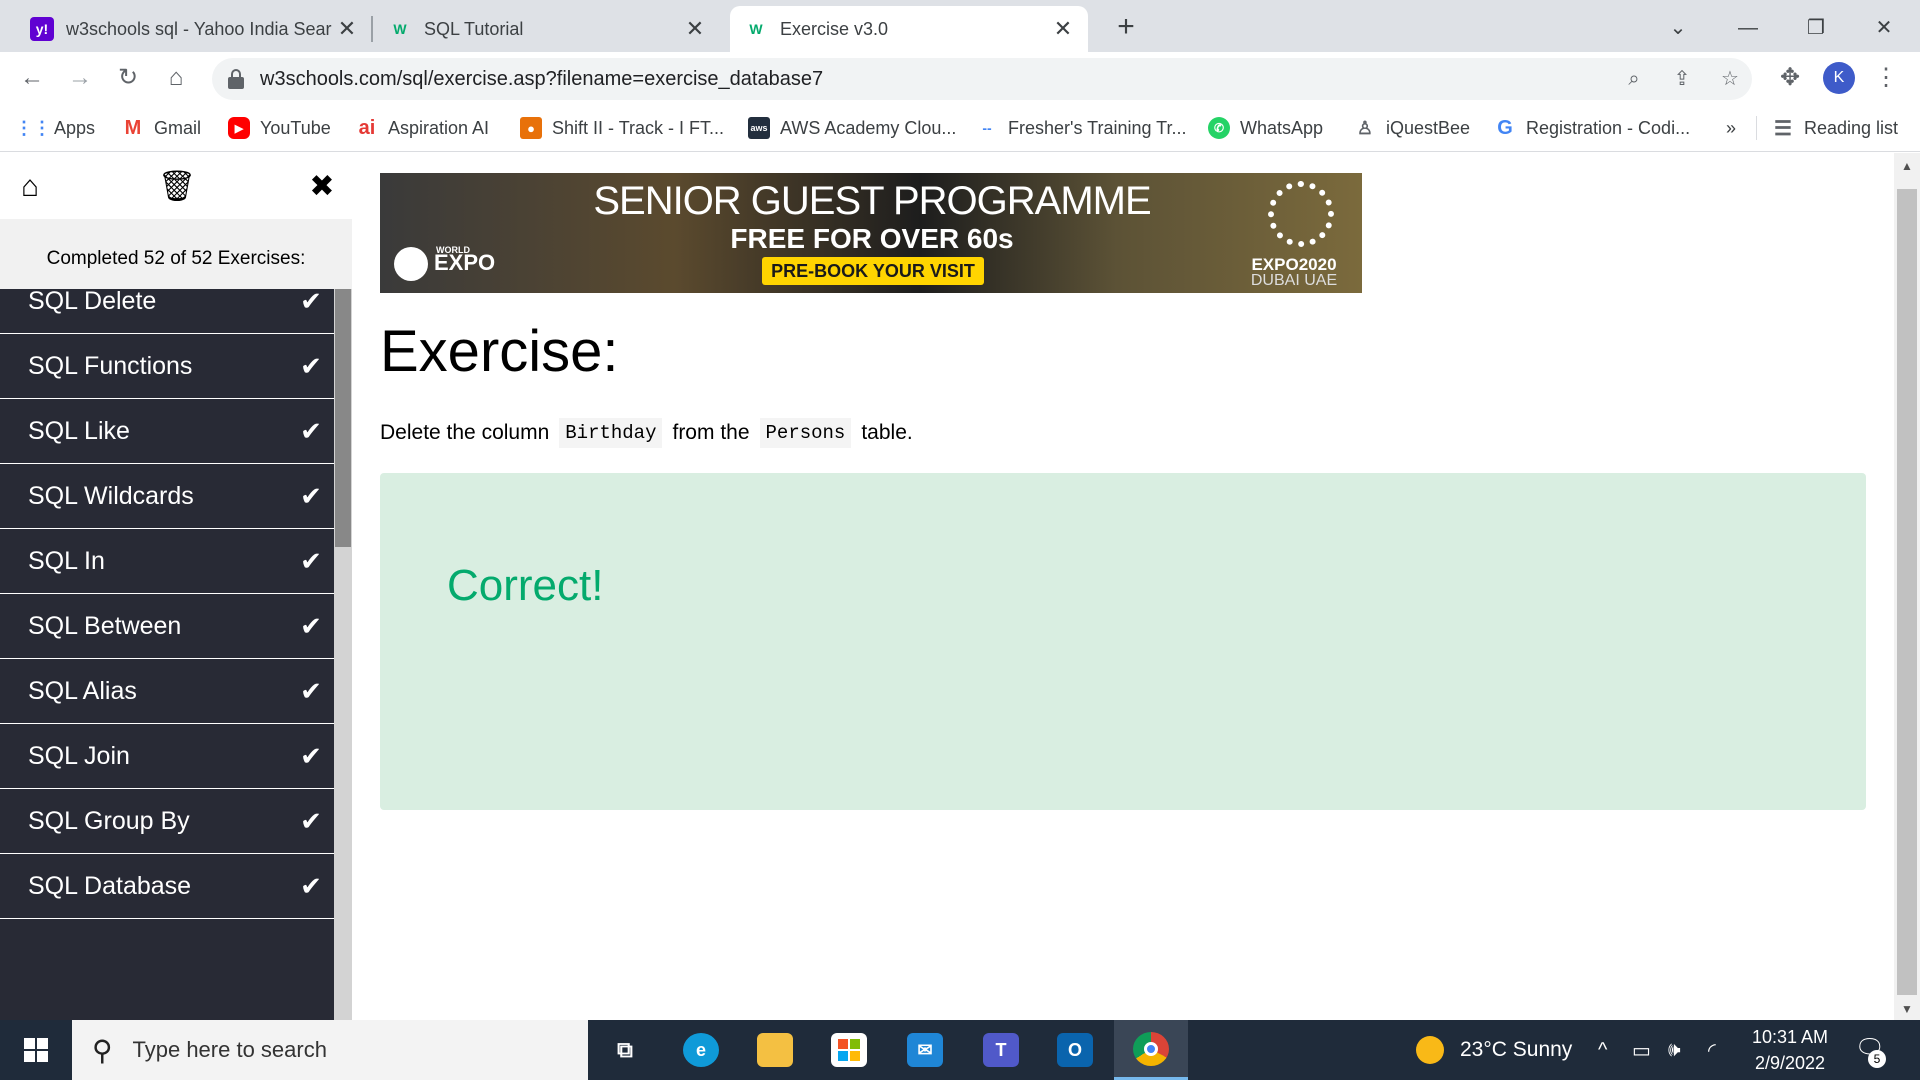  What do you see at coordinates (1075, 1050) in the screenshot?
I see `taskbar-outlook: O` at bounding box center [1075, 1050].